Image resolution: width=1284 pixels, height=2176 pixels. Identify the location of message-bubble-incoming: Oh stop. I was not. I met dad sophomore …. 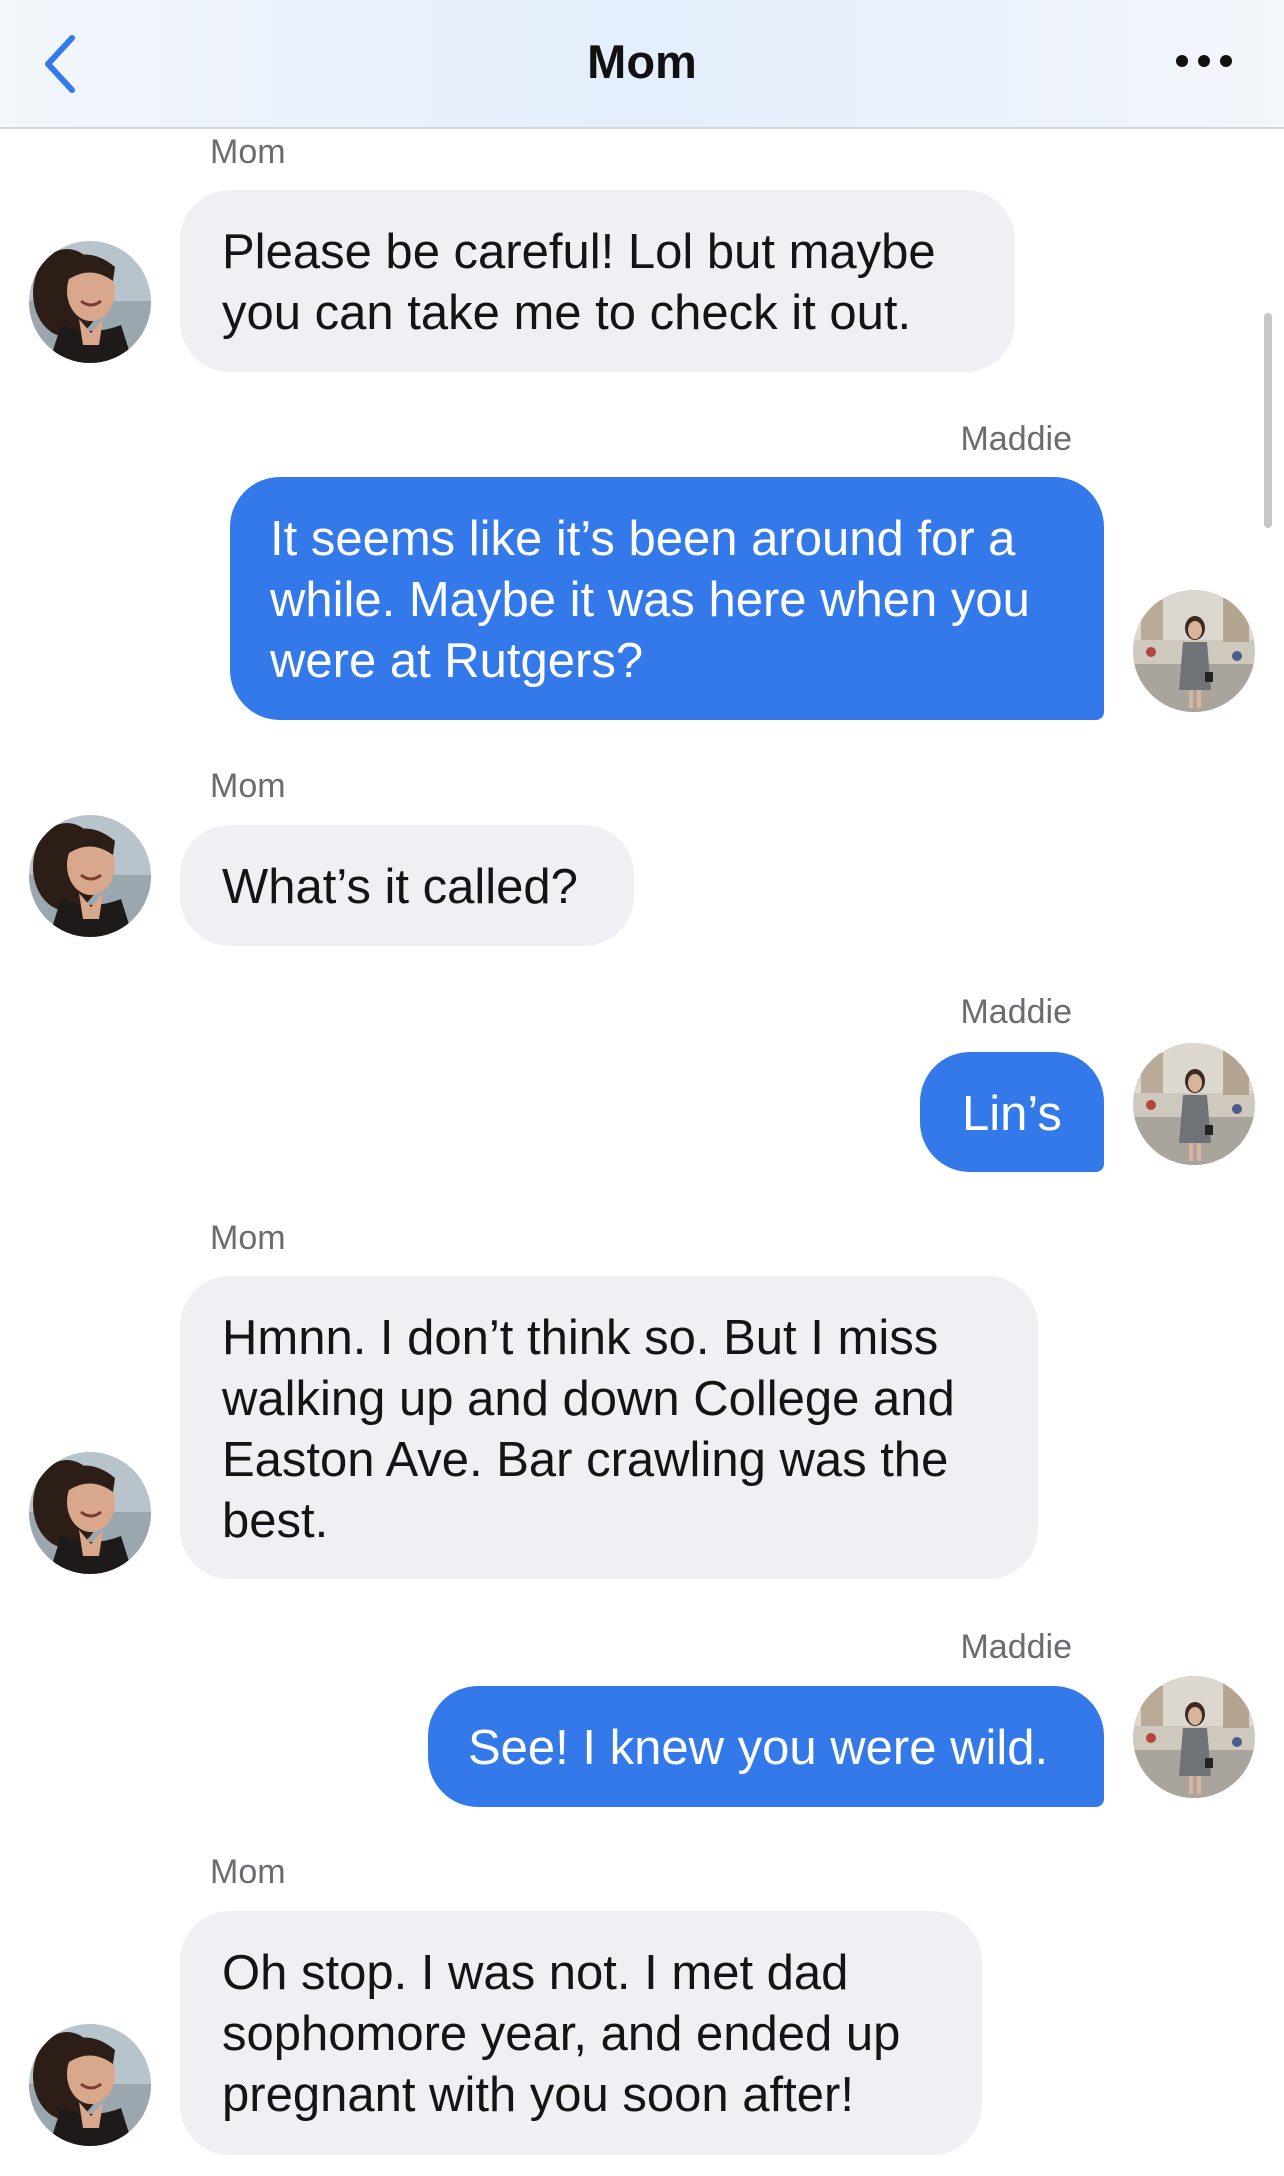
(581, 2033).